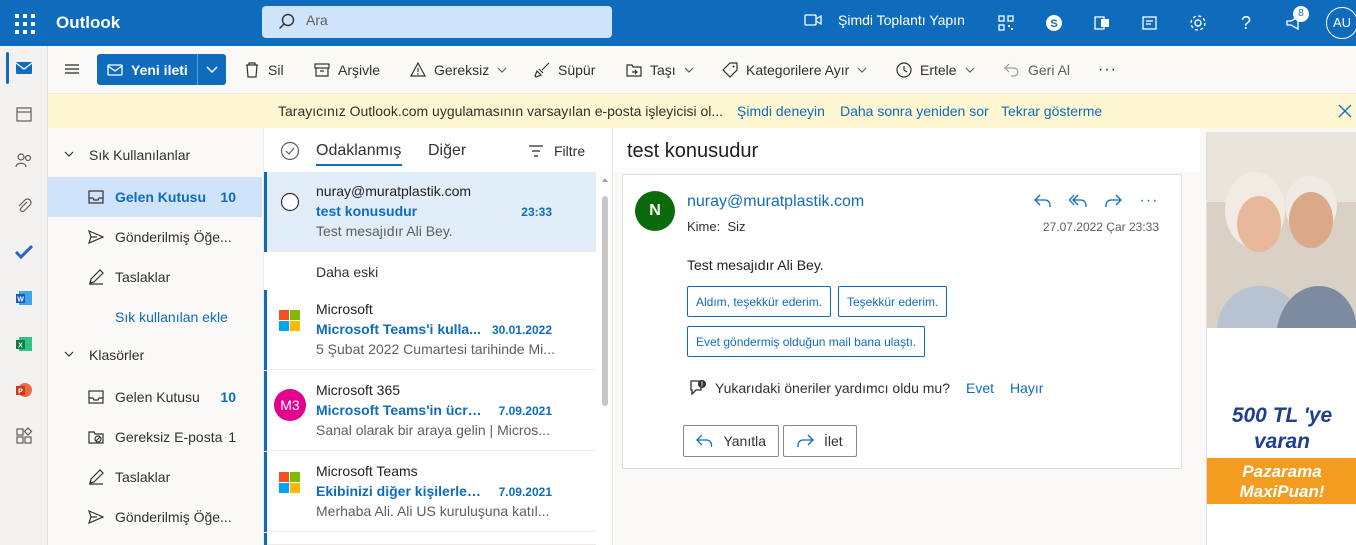 This screenshot has width=1356, height=545. I want to click on search-box, so click(437, 22).